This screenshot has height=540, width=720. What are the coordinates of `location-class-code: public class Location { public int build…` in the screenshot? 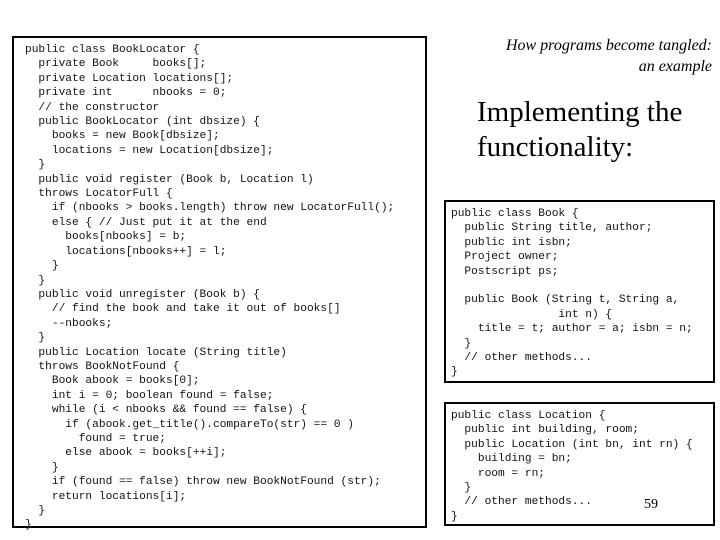 It's located at (572, 466).